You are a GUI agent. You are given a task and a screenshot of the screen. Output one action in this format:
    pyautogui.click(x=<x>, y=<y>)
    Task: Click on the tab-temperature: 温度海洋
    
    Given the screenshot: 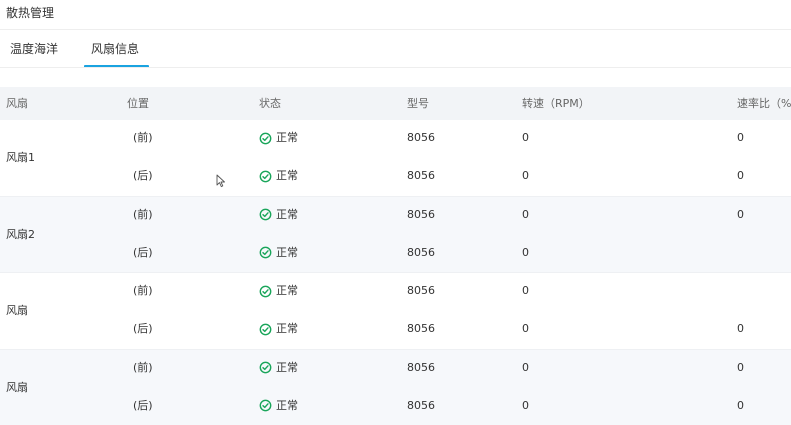 What is the action you would take?
    pyautogui.click(x=34, y=49)
    